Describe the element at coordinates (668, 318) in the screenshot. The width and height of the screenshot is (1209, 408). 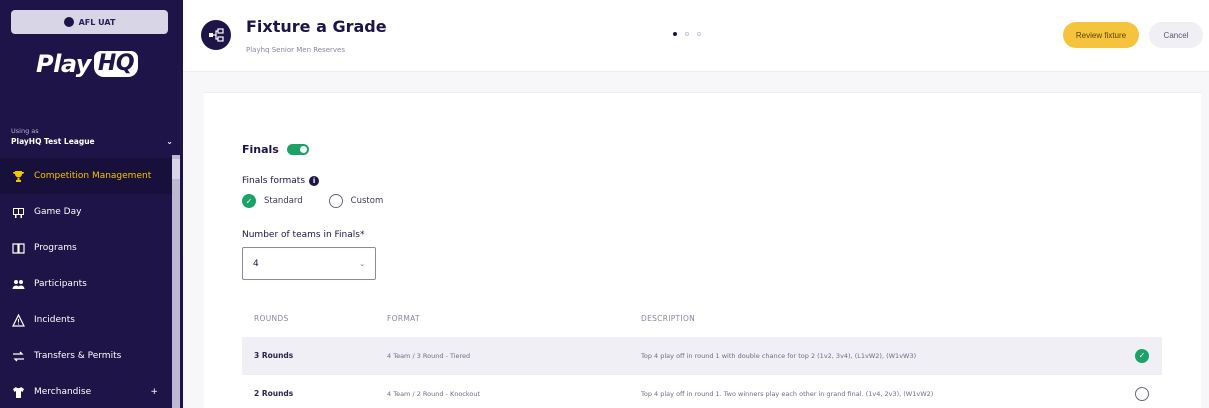
I see `column-header-description: DESCRIPTION` at that location.